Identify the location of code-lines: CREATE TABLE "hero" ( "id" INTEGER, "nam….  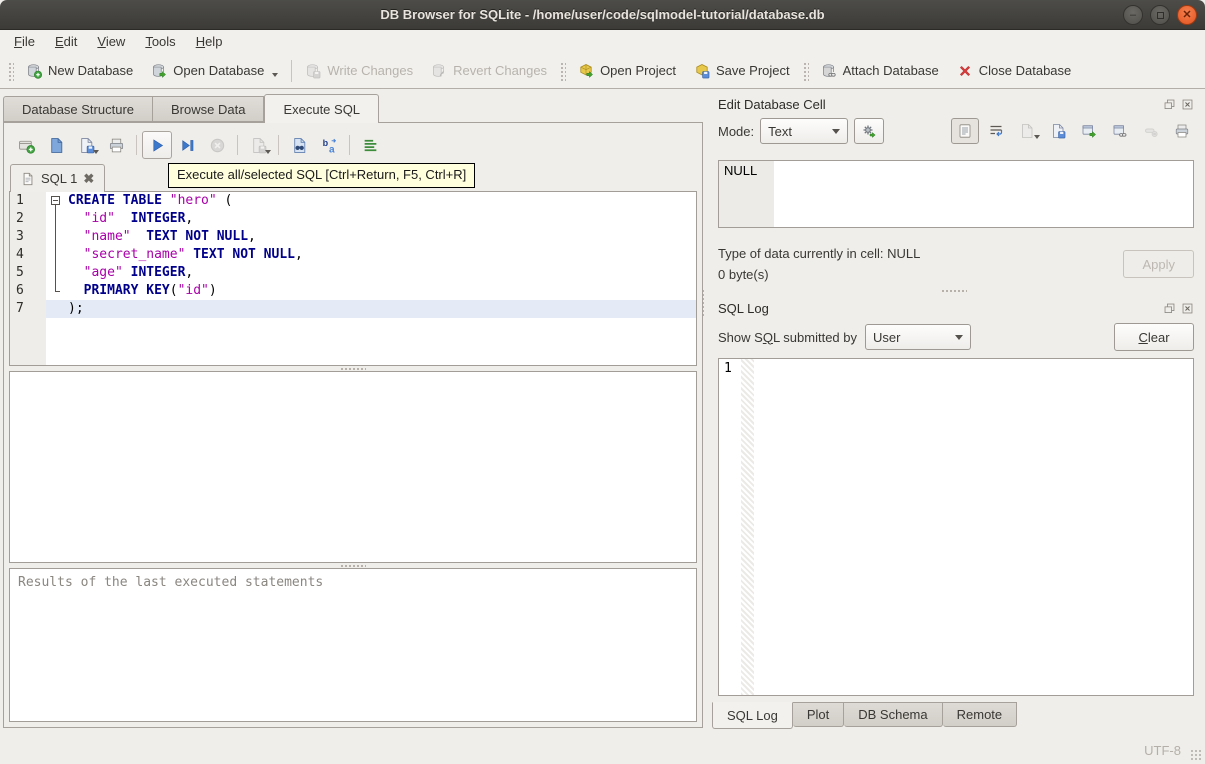
(371, 278).